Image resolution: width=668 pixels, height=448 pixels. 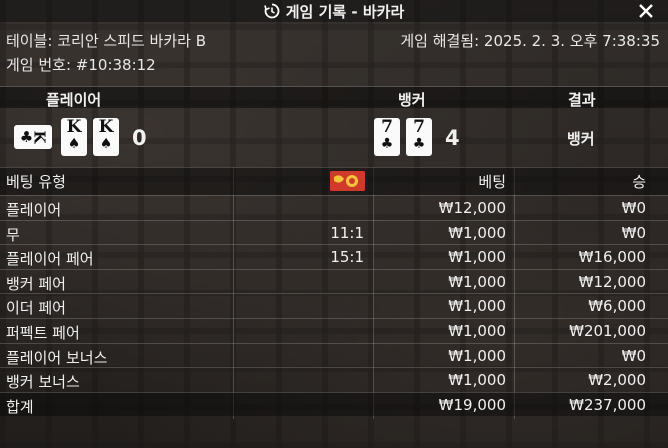 I want to click on bet-row: 플레이어 페어 15:1 ₩1,000 ₩16,000, so click(x=334, y=256).